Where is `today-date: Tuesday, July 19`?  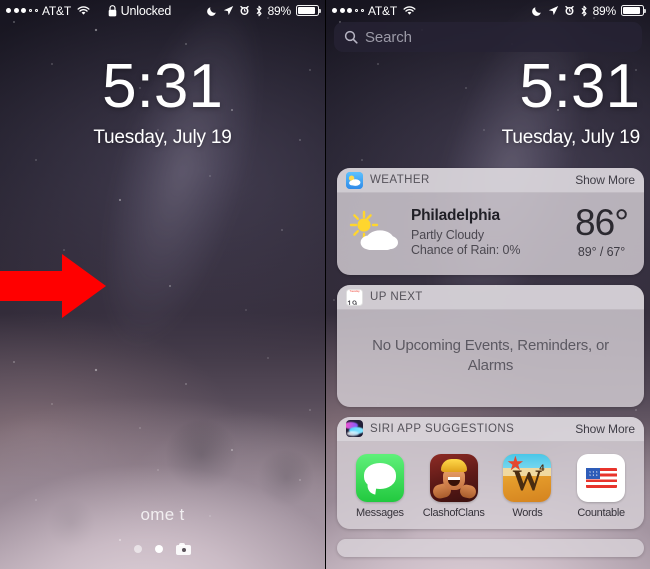
today-date: Tuesday, July 19 is located at coordinates (571, 137).